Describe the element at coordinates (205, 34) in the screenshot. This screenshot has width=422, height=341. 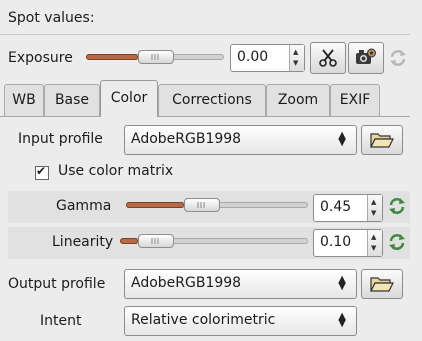
I see `divider` at that location.